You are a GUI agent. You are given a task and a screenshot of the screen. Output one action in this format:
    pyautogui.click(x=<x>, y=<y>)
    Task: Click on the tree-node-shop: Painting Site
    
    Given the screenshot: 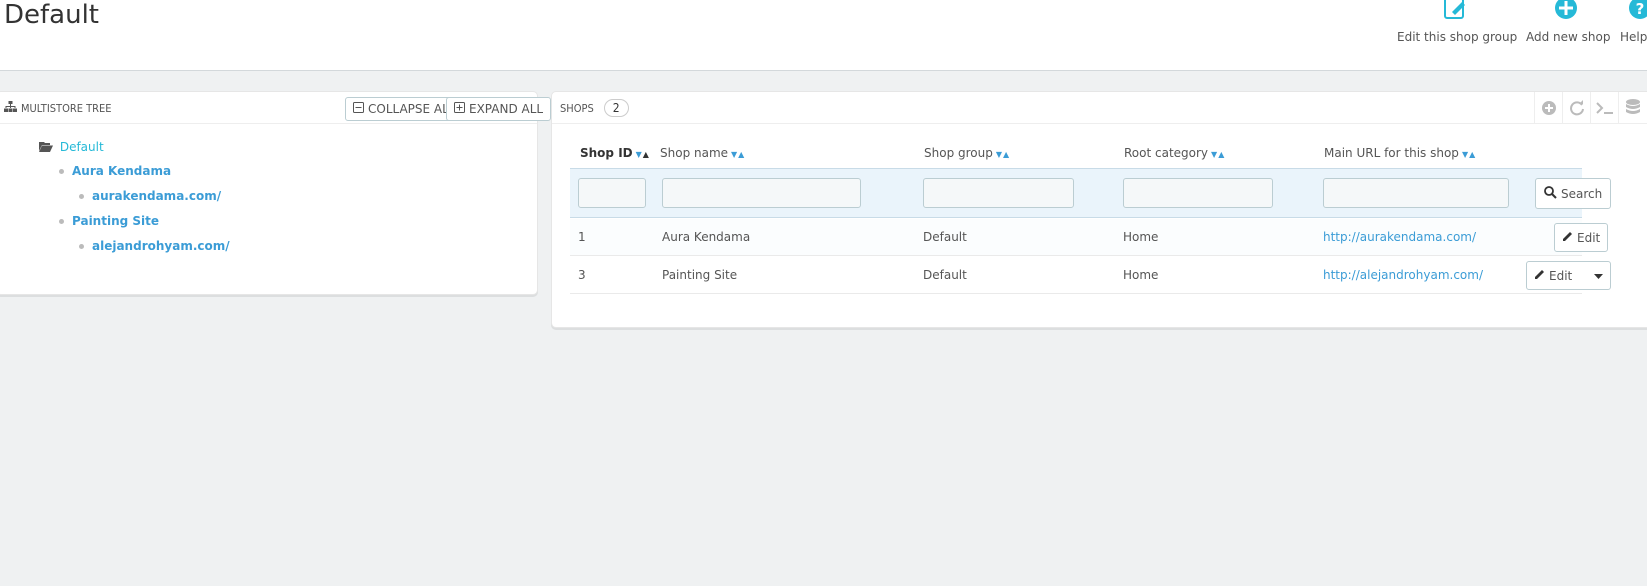 What is the action you would take?
    pyautogui.click(x=109, y=221)
    